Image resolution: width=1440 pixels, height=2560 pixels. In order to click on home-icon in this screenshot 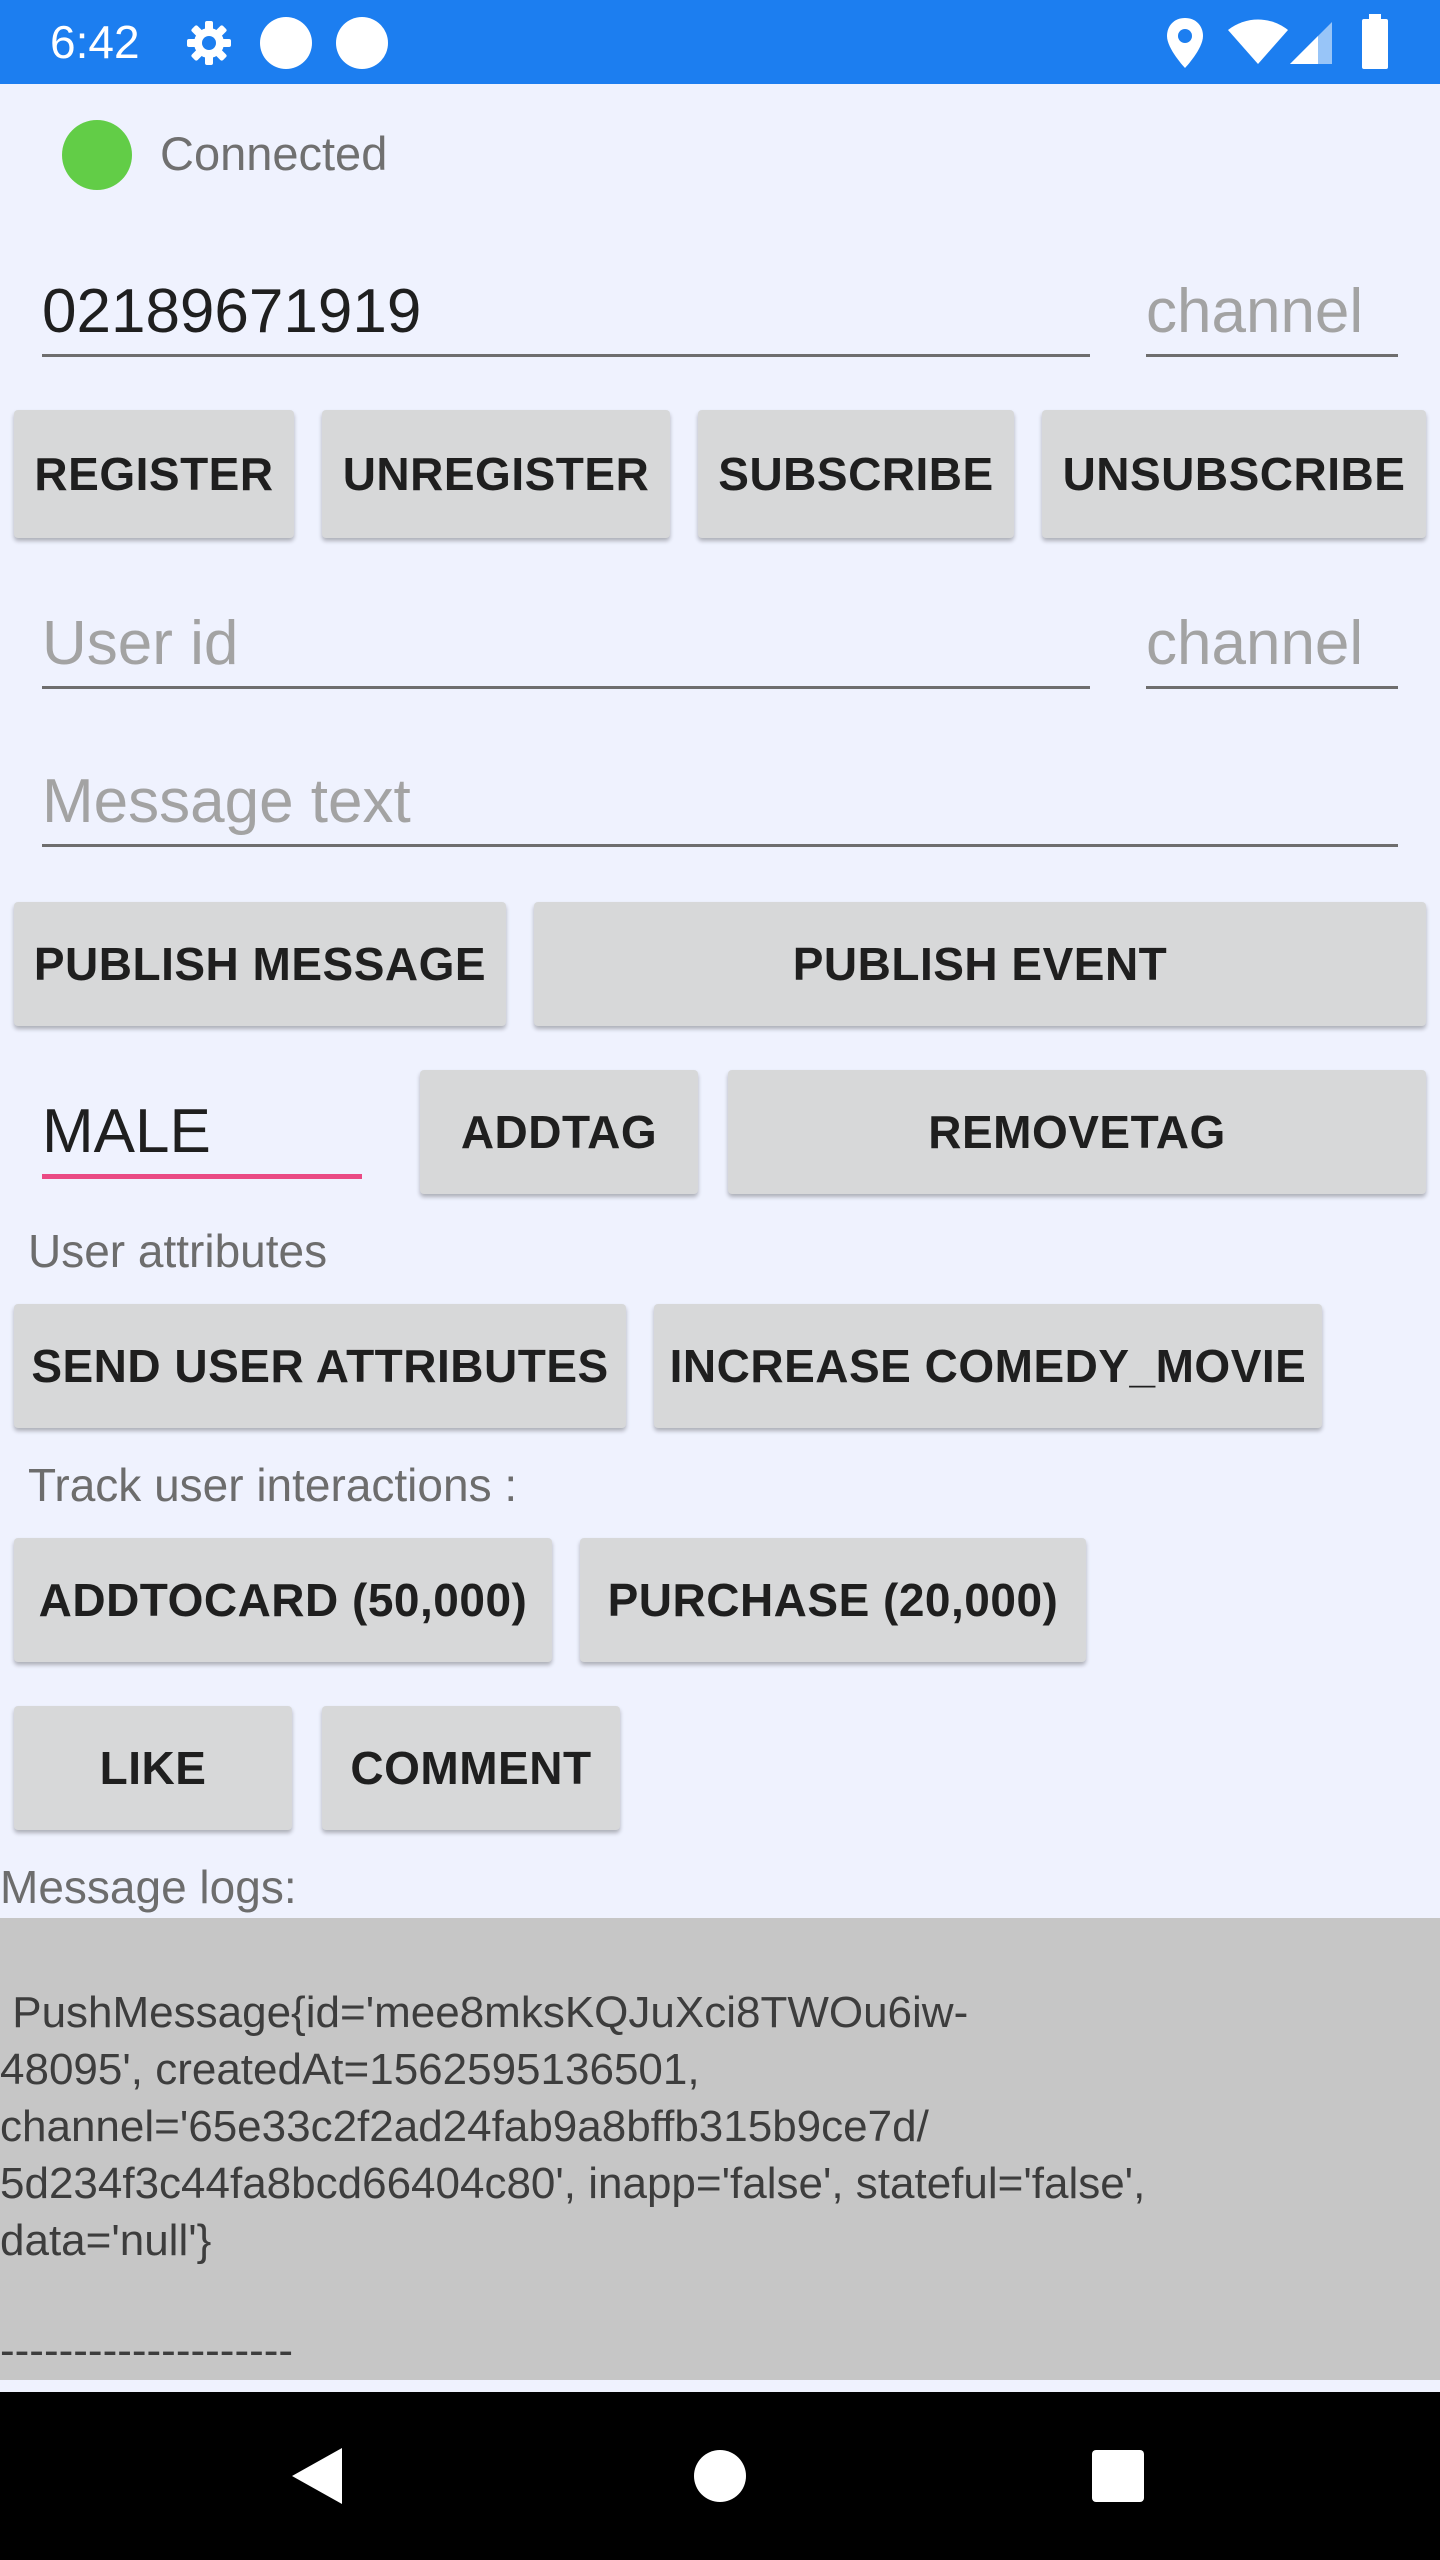, I will do `click(720, 2476)`.